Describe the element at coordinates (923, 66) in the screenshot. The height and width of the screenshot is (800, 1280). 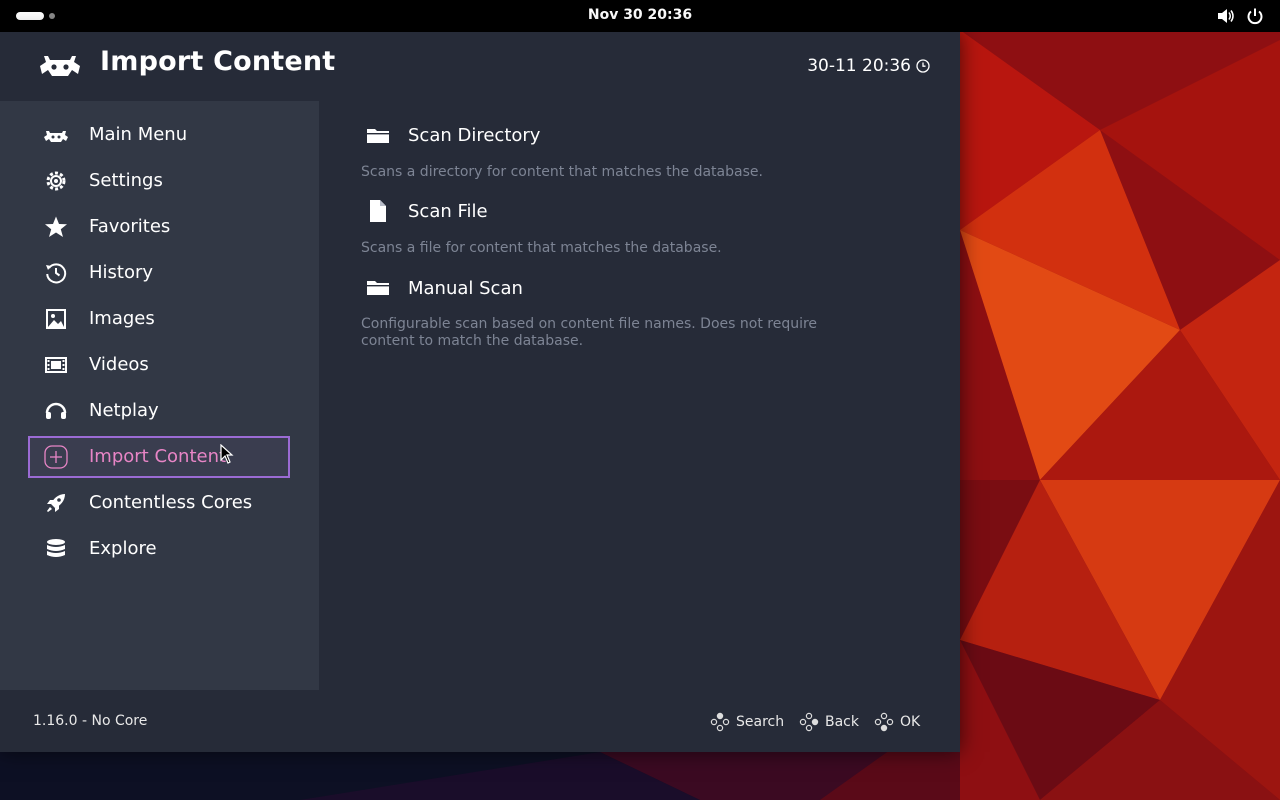
I see `clock-icon` at that location.